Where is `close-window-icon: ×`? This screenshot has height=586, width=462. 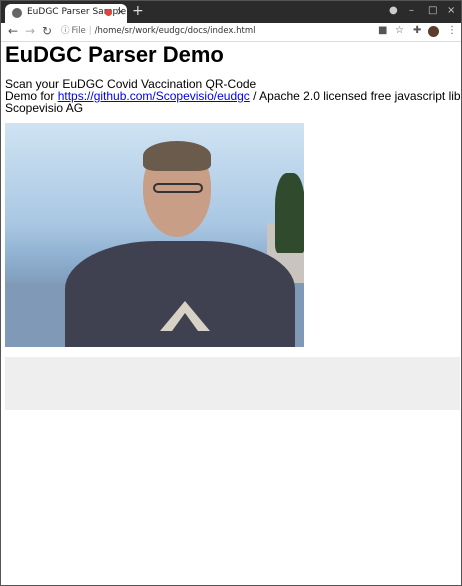
close-window-icon: × is located at coordinates (451, 10).